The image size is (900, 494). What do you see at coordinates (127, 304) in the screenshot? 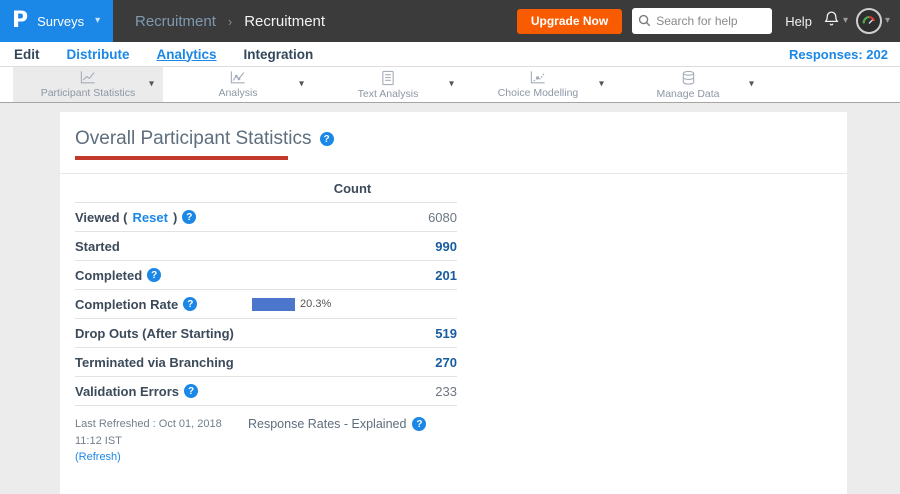
I see `row-label: Completion Rate` at bounding box center [127, 304].